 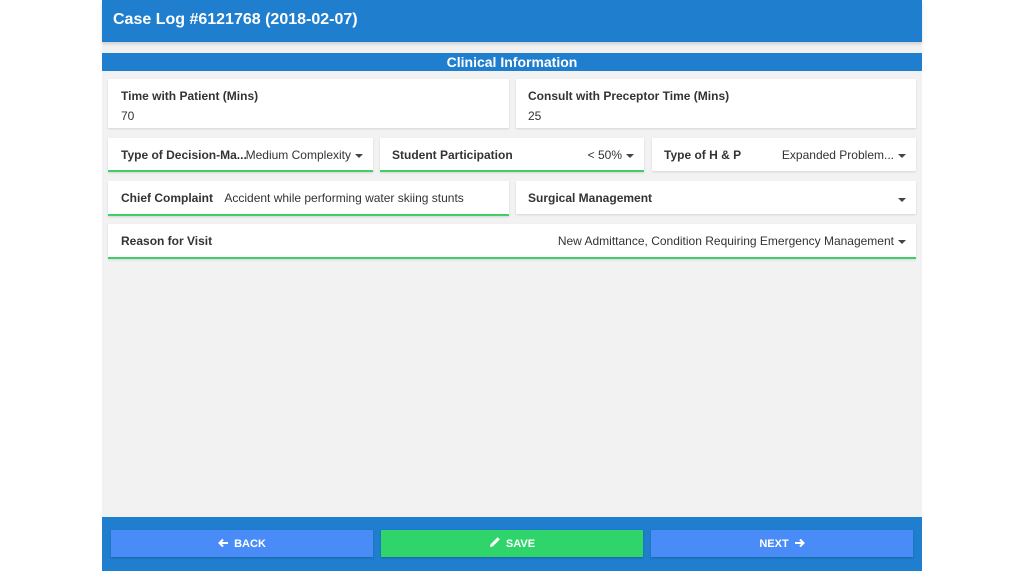 I want to click on consult-preceptor-value: 25, so click(x=534, y=116).